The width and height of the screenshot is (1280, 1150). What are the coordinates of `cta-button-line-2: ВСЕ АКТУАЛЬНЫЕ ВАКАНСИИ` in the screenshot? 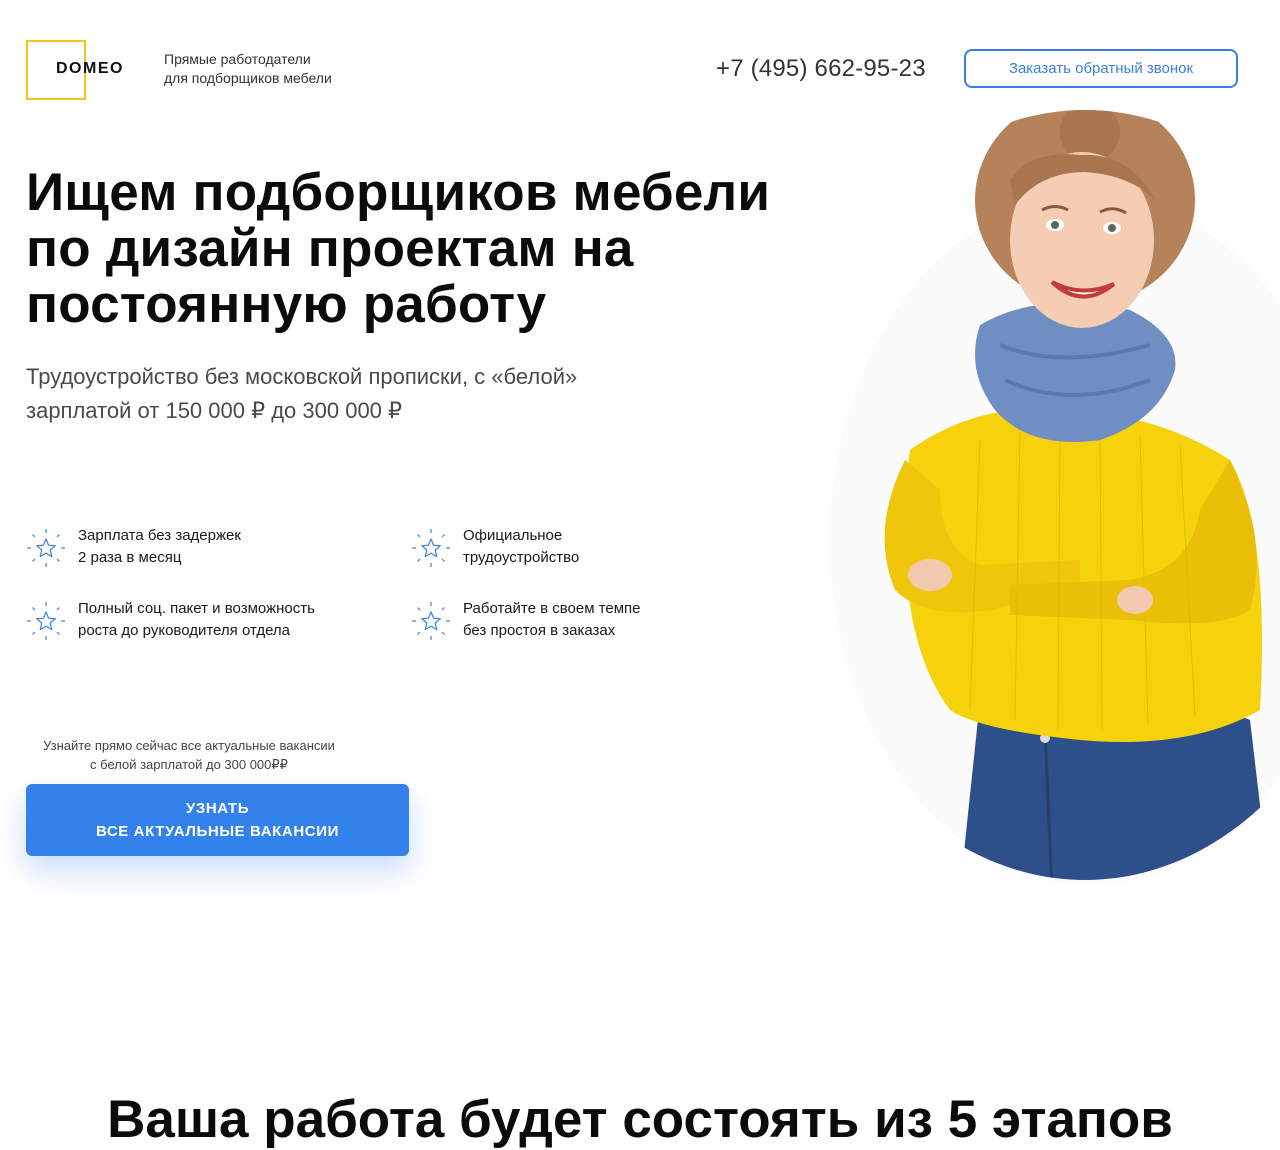 It's located at (217, 831).